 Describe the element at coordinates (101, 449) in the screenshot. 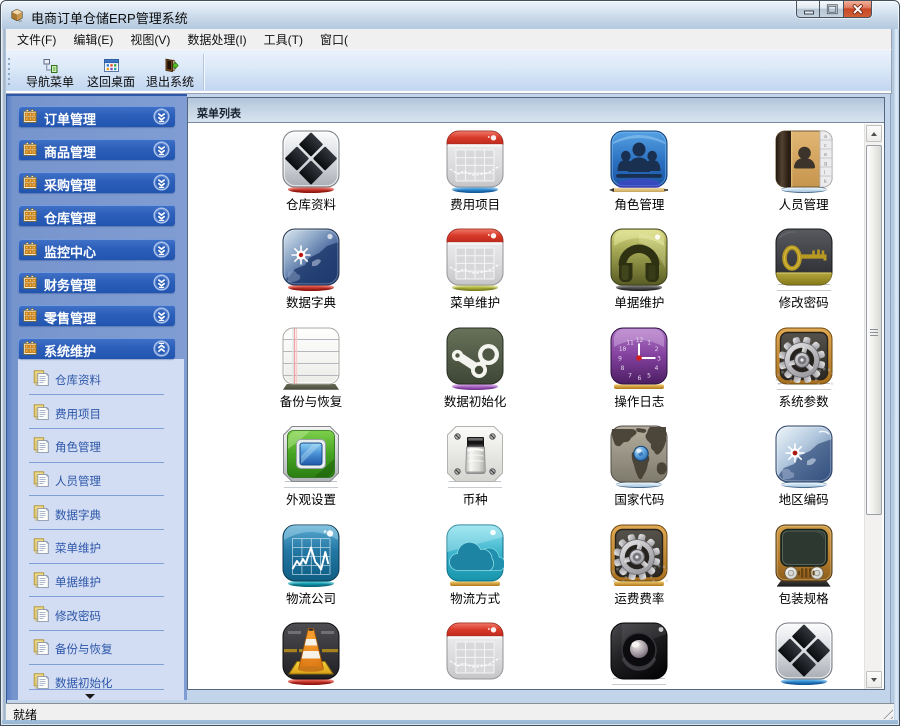

I see `sidebar-item-2: 角色管理` at that location.